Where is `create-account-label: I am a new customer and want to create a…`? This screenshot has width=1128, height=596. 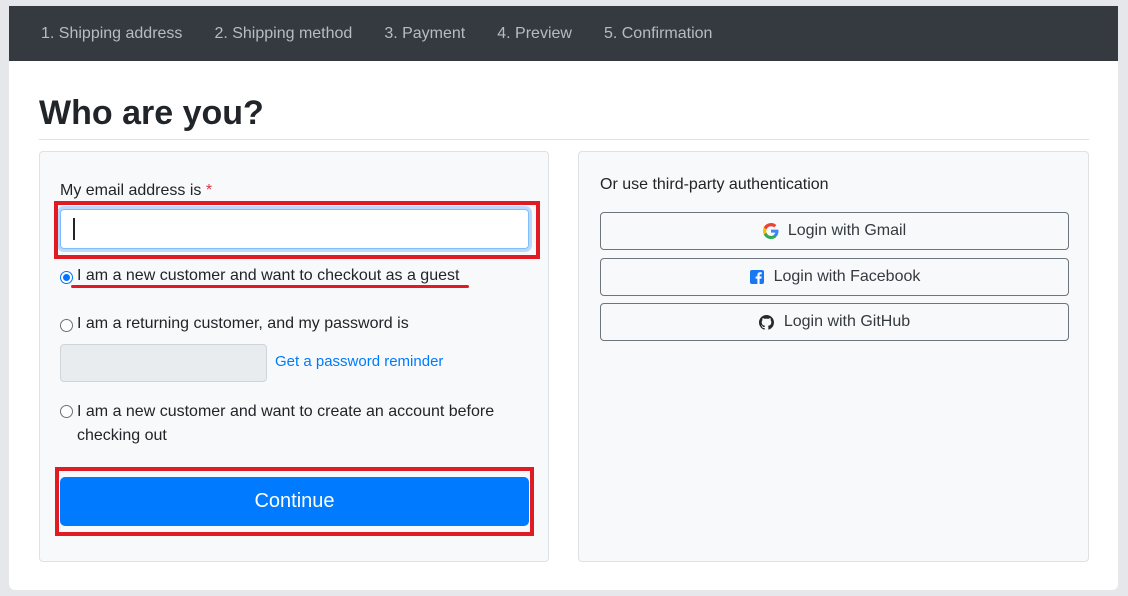
create-account-label: I am a new customer and want to create a… is located at coordinates (286, 423).